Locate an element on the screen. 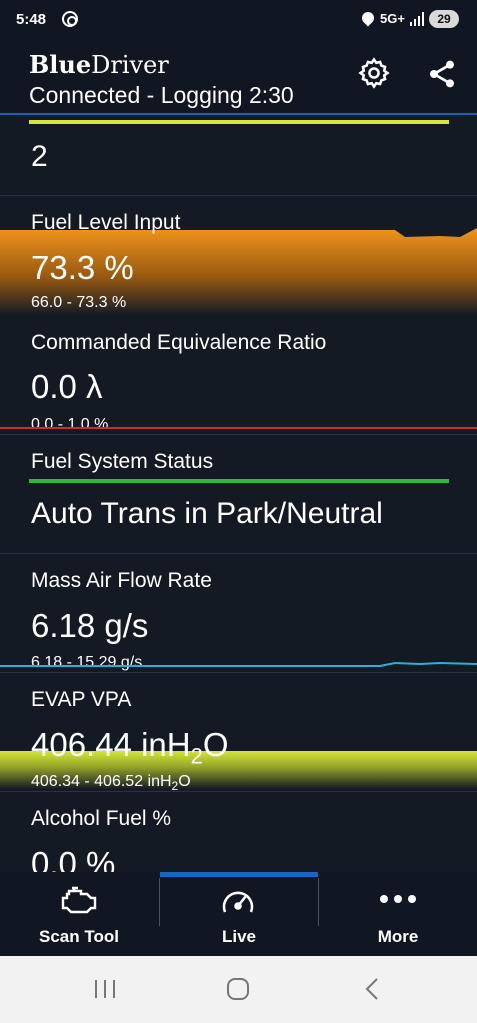 This screenshot has width=477, height=1023. tab-live: Live is located at coordinates (239, 914).